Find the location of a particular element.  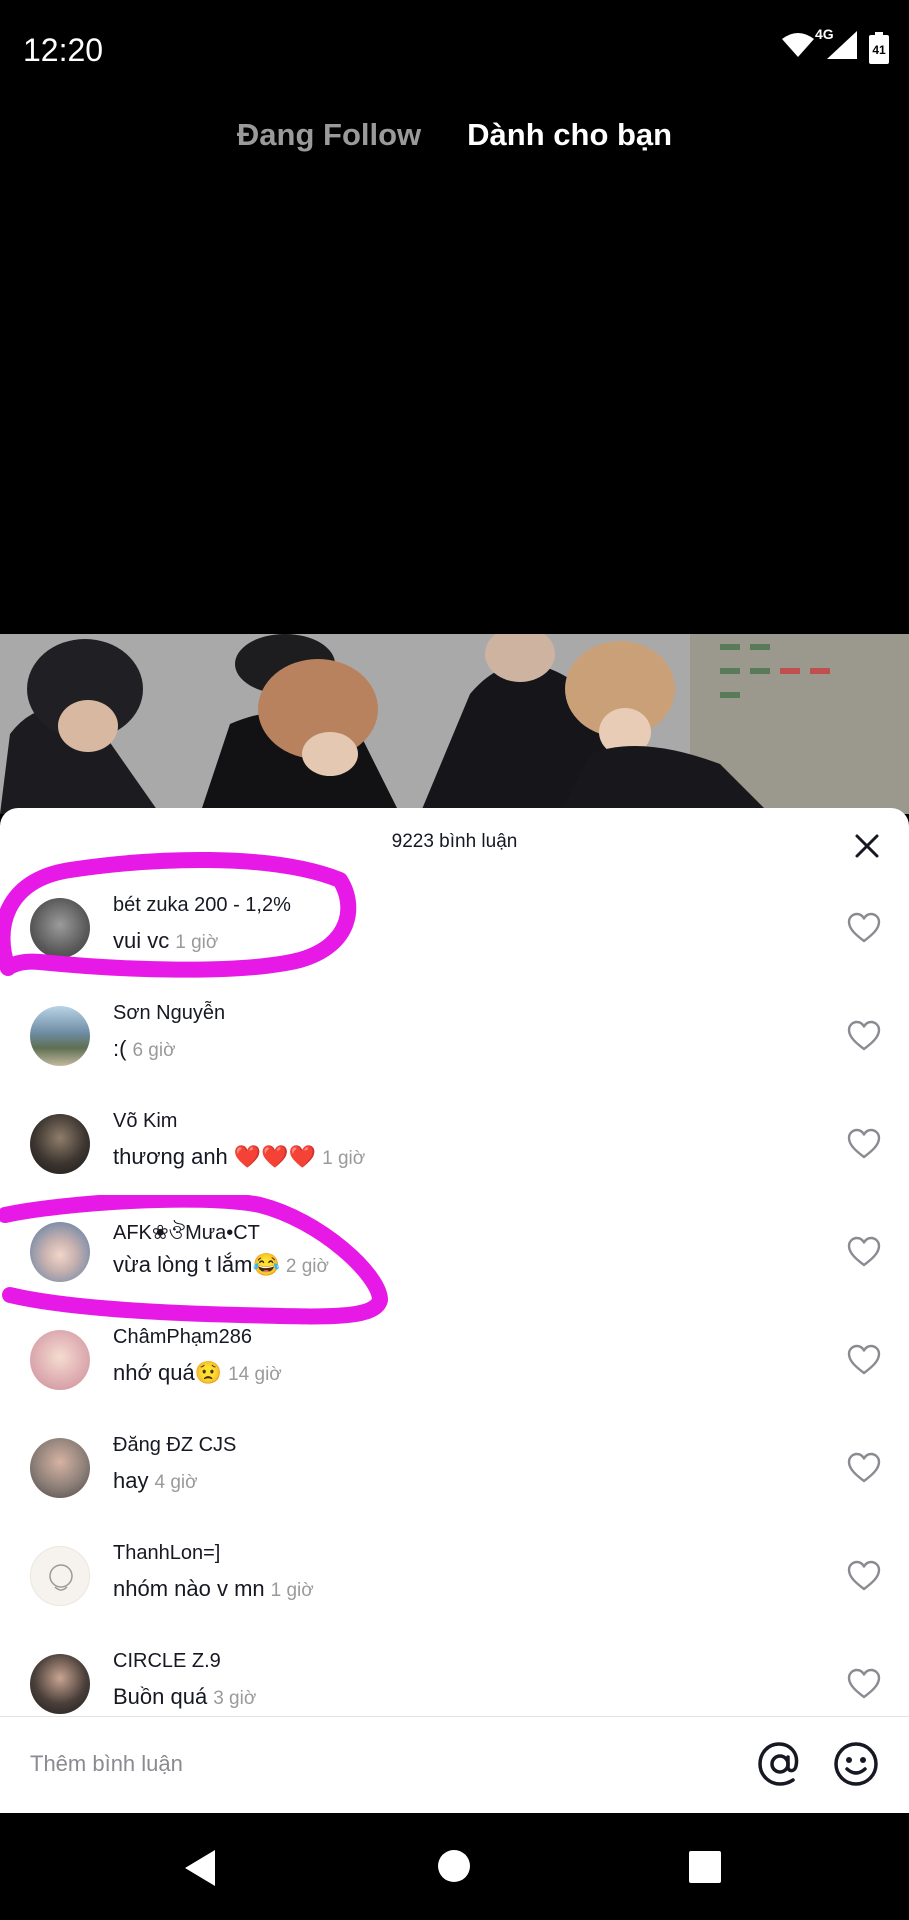

status-icons: 4G 41 is located at coordinates (835, 45).